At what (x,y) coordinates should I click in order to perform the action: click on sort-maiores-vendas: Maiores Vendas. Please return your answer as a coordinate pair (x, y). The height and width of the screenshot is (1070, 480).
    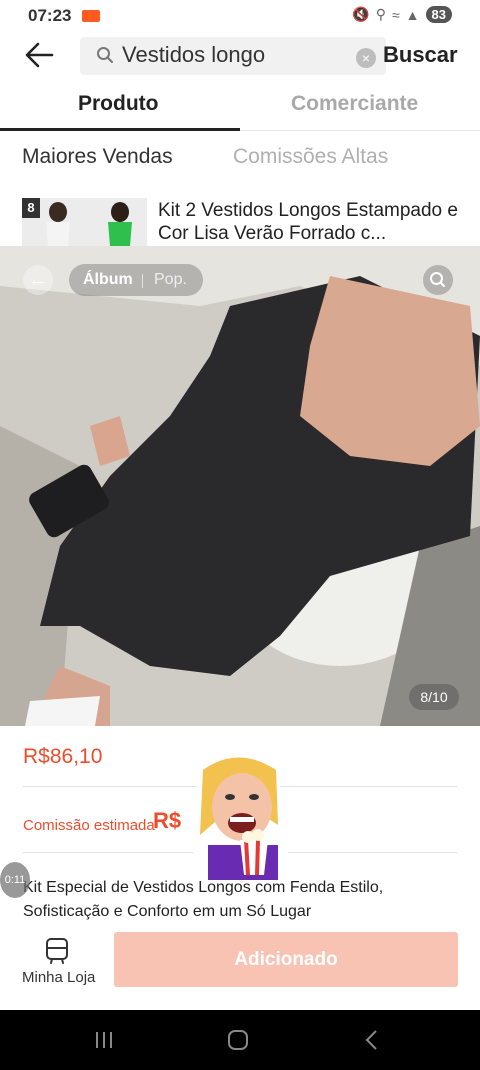
    Looking at the image, I should click on (97, 157).